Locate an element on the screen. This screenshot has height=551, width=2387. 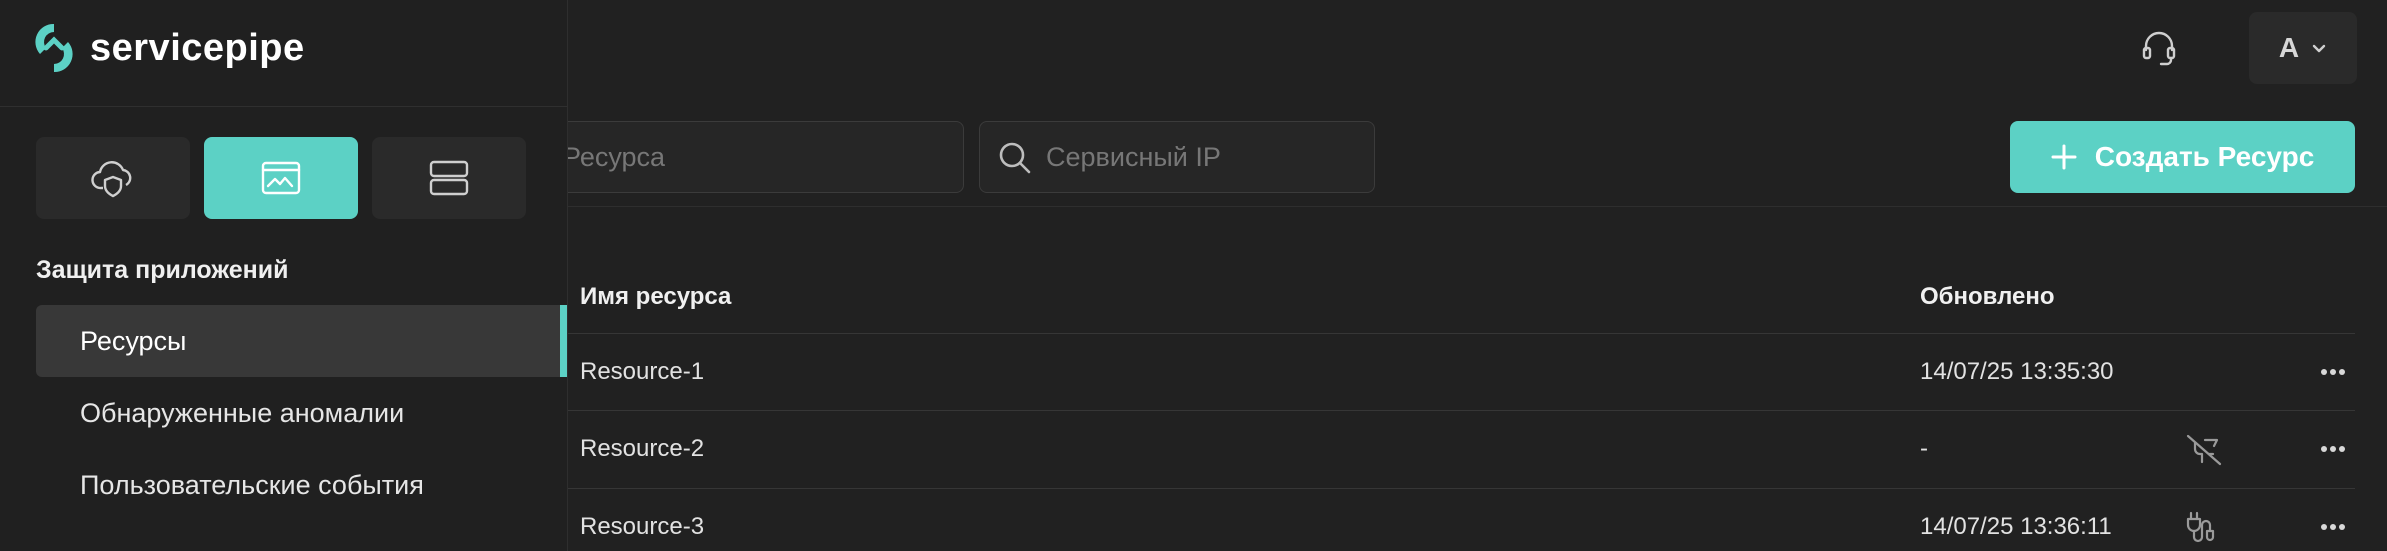
sidebar-item-user-events: Пользовательские события is located at coordinates (301, 485).